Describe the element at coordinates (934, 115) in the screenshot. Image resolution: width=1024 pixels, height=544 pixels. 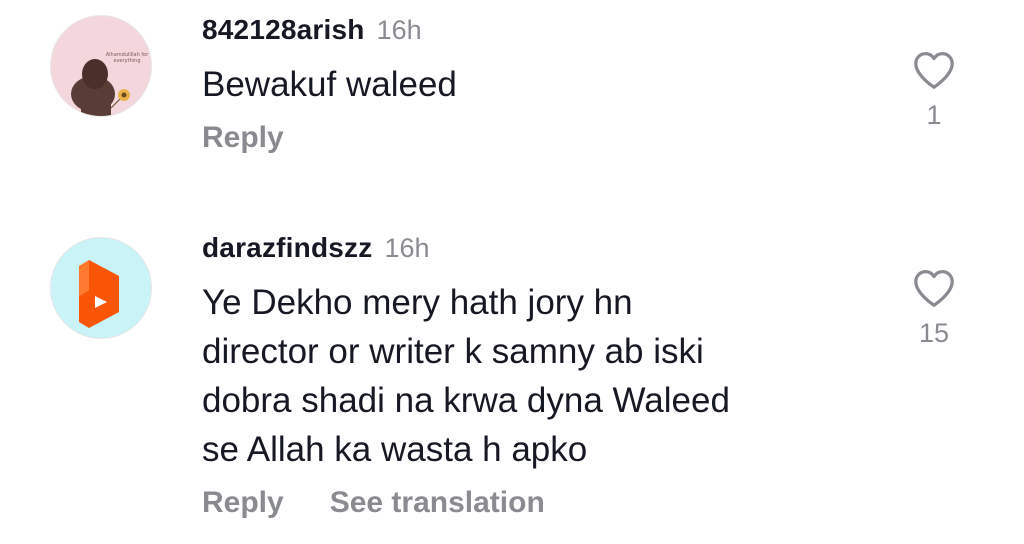
I see `like-count: 1` at that location.